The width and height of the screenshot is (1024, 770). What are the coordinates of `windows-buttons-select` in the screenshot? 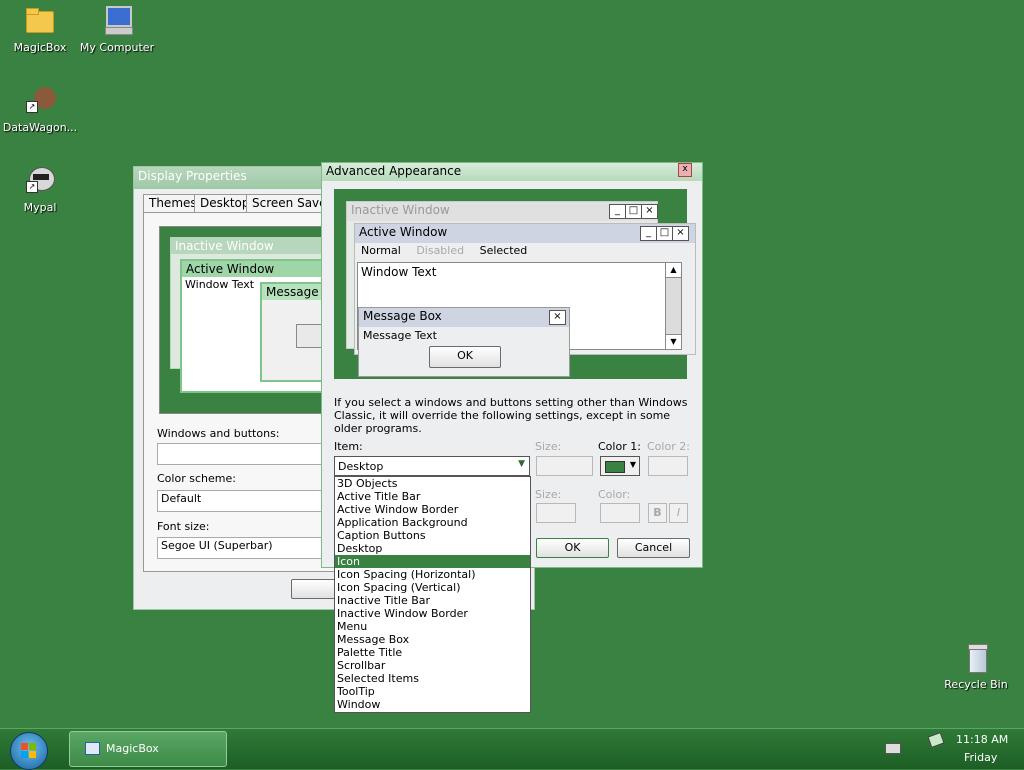 It's located at (245, 454).